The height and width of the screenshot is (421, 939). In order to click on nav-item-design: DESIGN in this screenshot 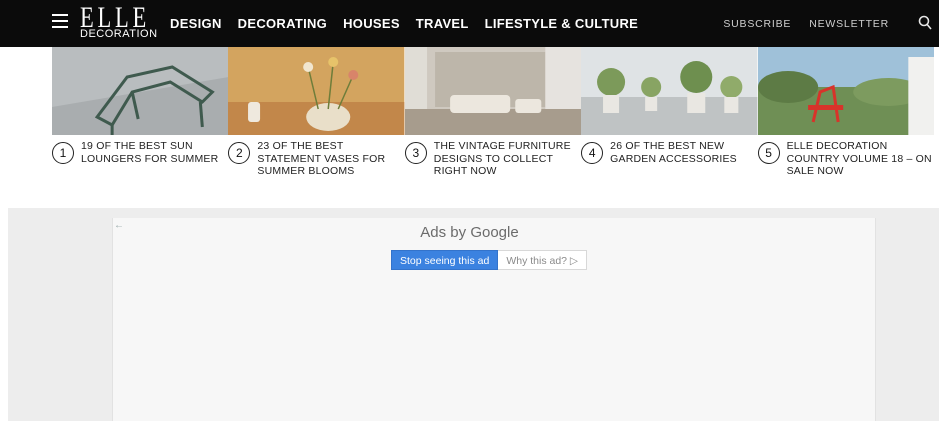, I will do `click(196, 23)`.